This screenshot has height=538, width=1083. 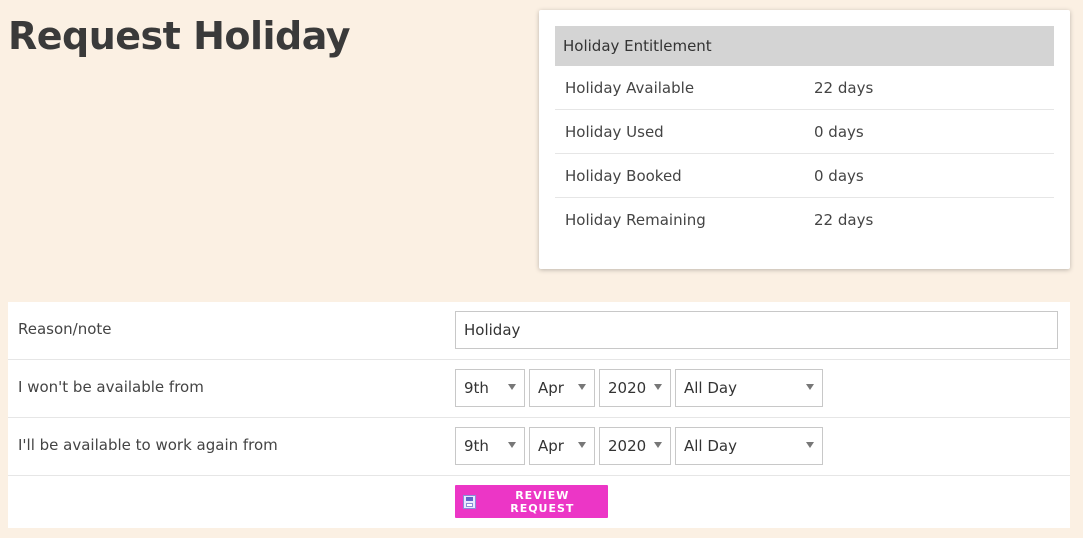 I want to click on reason-label: Reason/note, so click(x=65, y=329).